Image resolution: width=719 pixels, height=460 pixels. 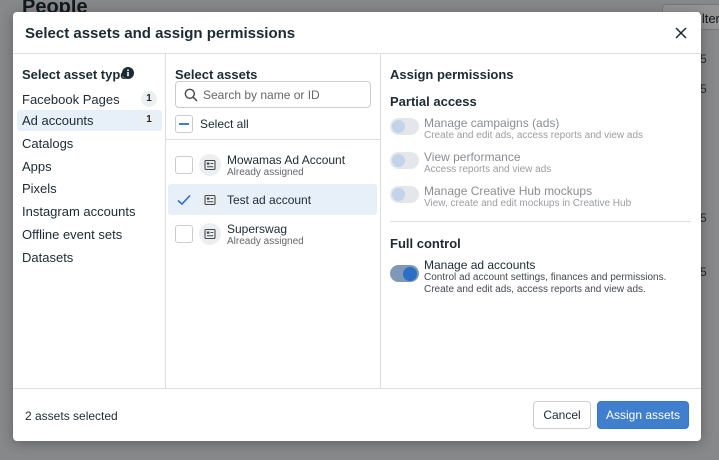 I want to click on dialog-footer: 2 assets selected Cancel Assign assets, so click(x=357, y=414).